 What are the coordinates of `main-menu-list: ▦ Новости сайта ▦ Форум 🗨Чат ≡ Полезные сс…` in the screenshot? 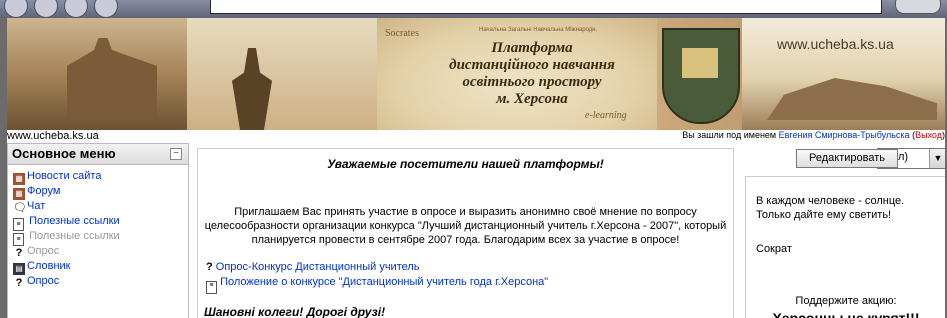 It's located at (98, 229).